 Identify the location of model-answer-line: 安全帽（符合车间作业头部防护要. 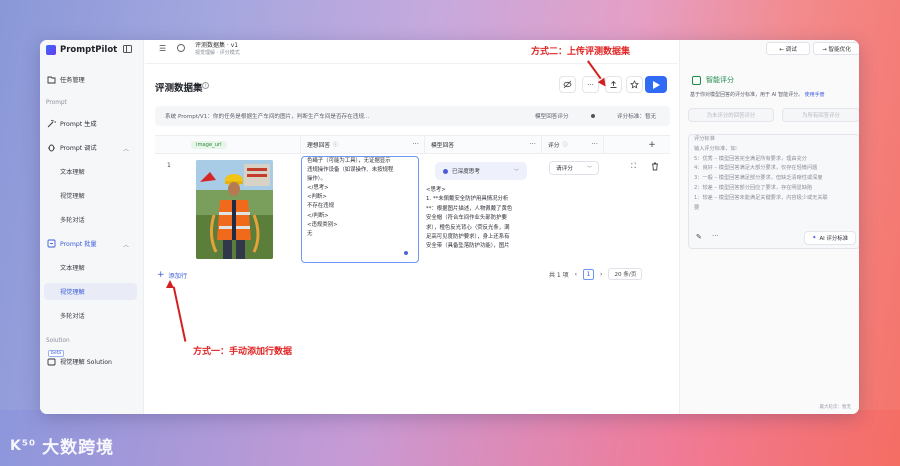
(466, 218).